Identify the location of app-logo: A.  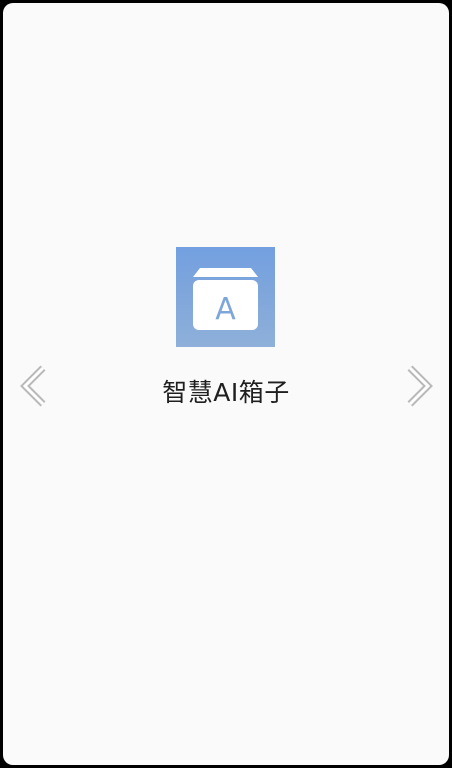
(225, 297).